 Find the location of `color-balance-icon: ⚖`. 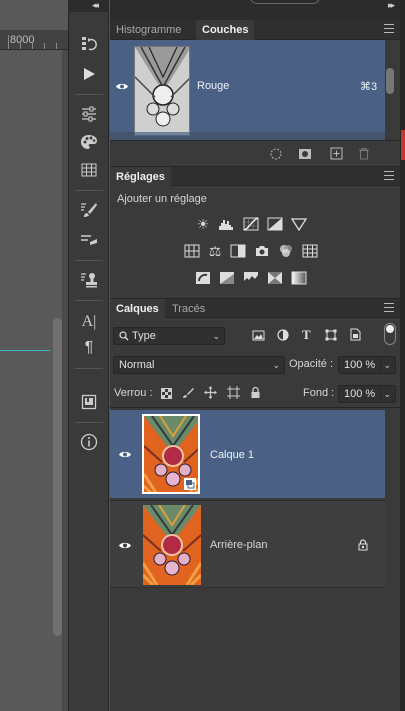

color-balance-icon: ⚖ is located at coordinates (215, 251).